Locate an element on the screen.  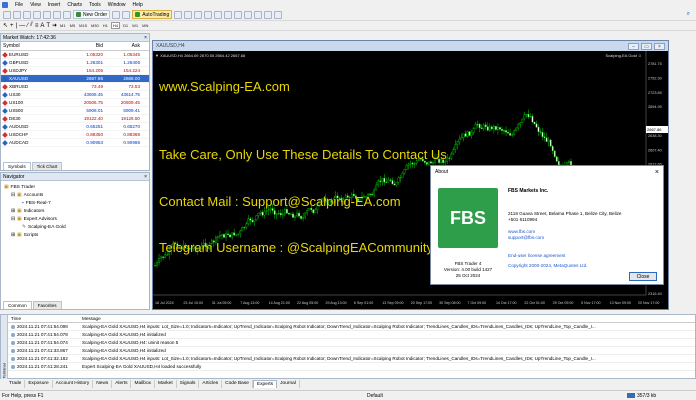
tab-experts: Experts is located at coordinates (265, 383).